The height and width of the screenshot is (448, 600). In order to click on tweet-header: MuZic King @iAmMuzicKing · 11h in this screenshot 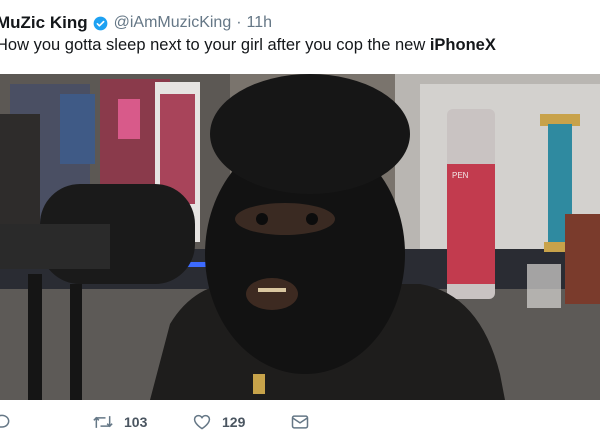, I will do `click(136, 23)`.